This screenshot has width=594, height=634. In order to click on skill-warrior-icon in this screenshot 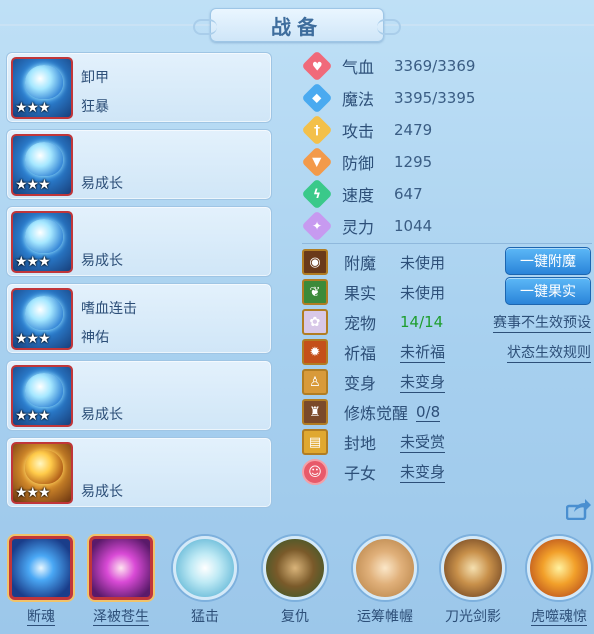, I will do `click(295, 568)`.